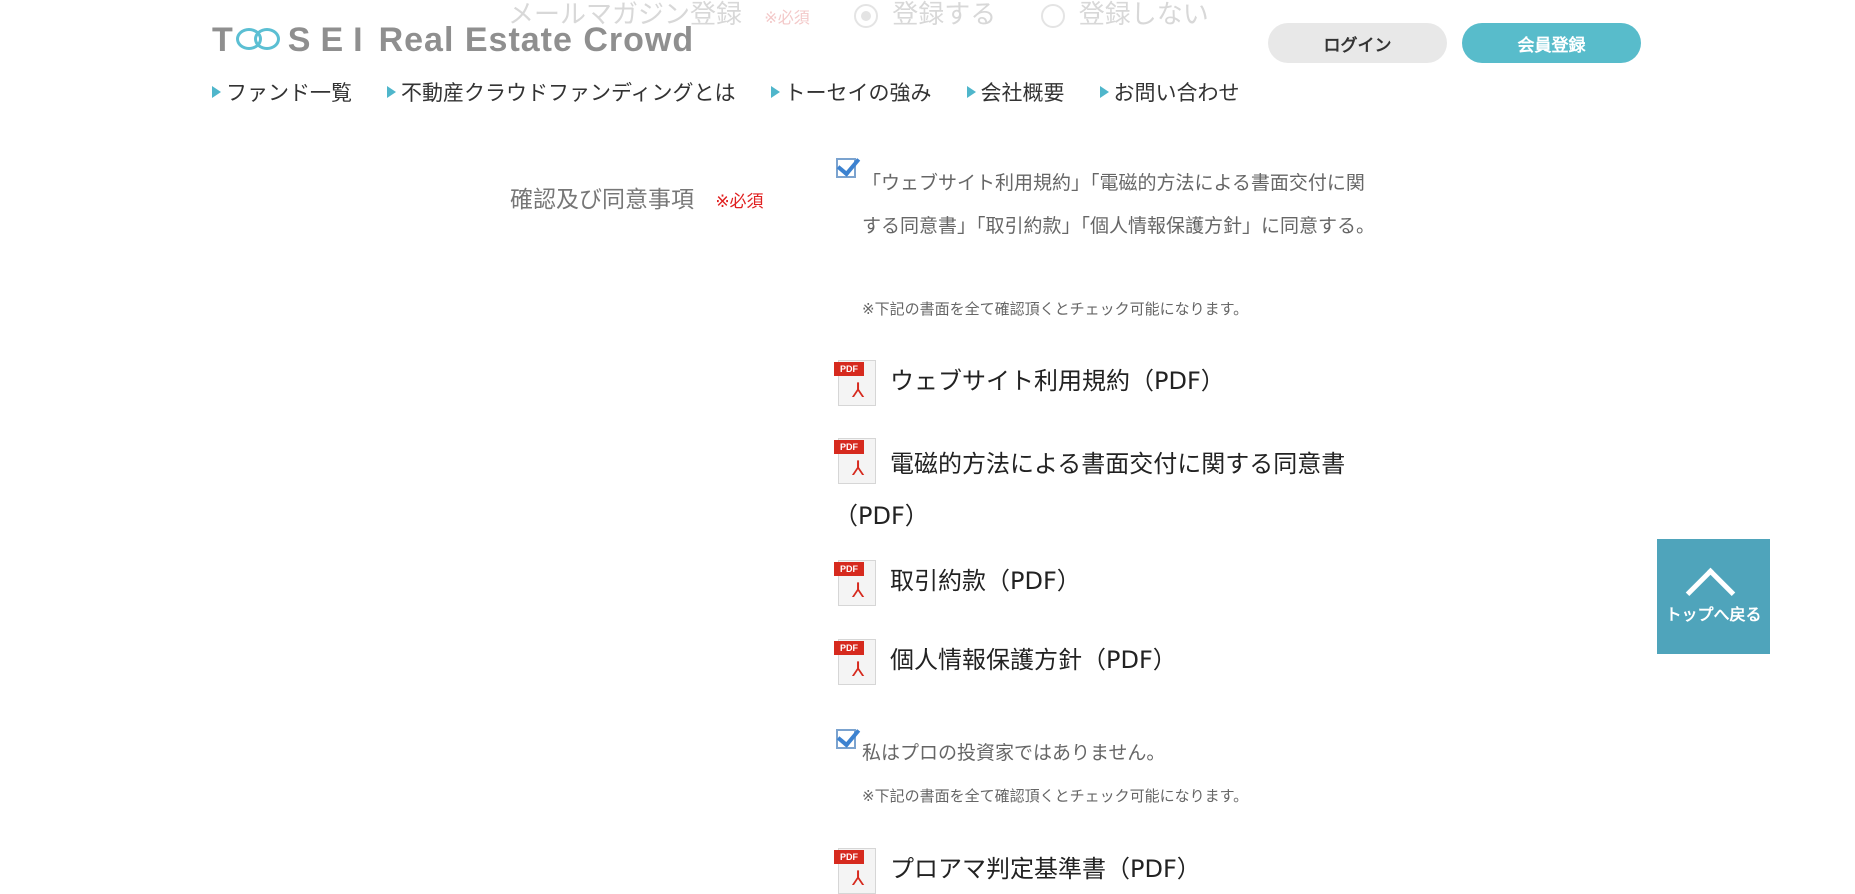 The height and width of the screenshot is (894, 1855). I want to click on nav-item-strengths: トーセイの強み, so click(851, 92).